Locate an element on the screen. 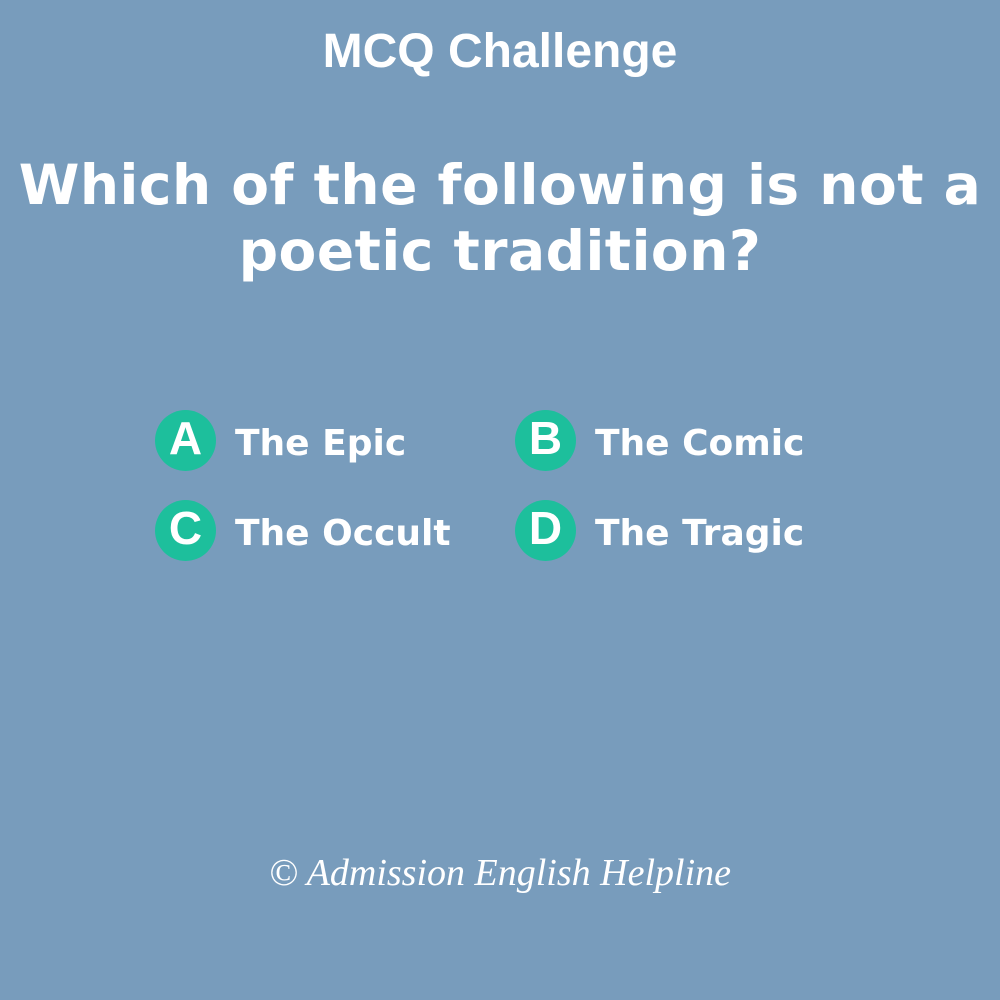 The width and height of the screenshot is (1000, 1000). question-line-1: Which of the following is not a is located at coordinates (500, 185).